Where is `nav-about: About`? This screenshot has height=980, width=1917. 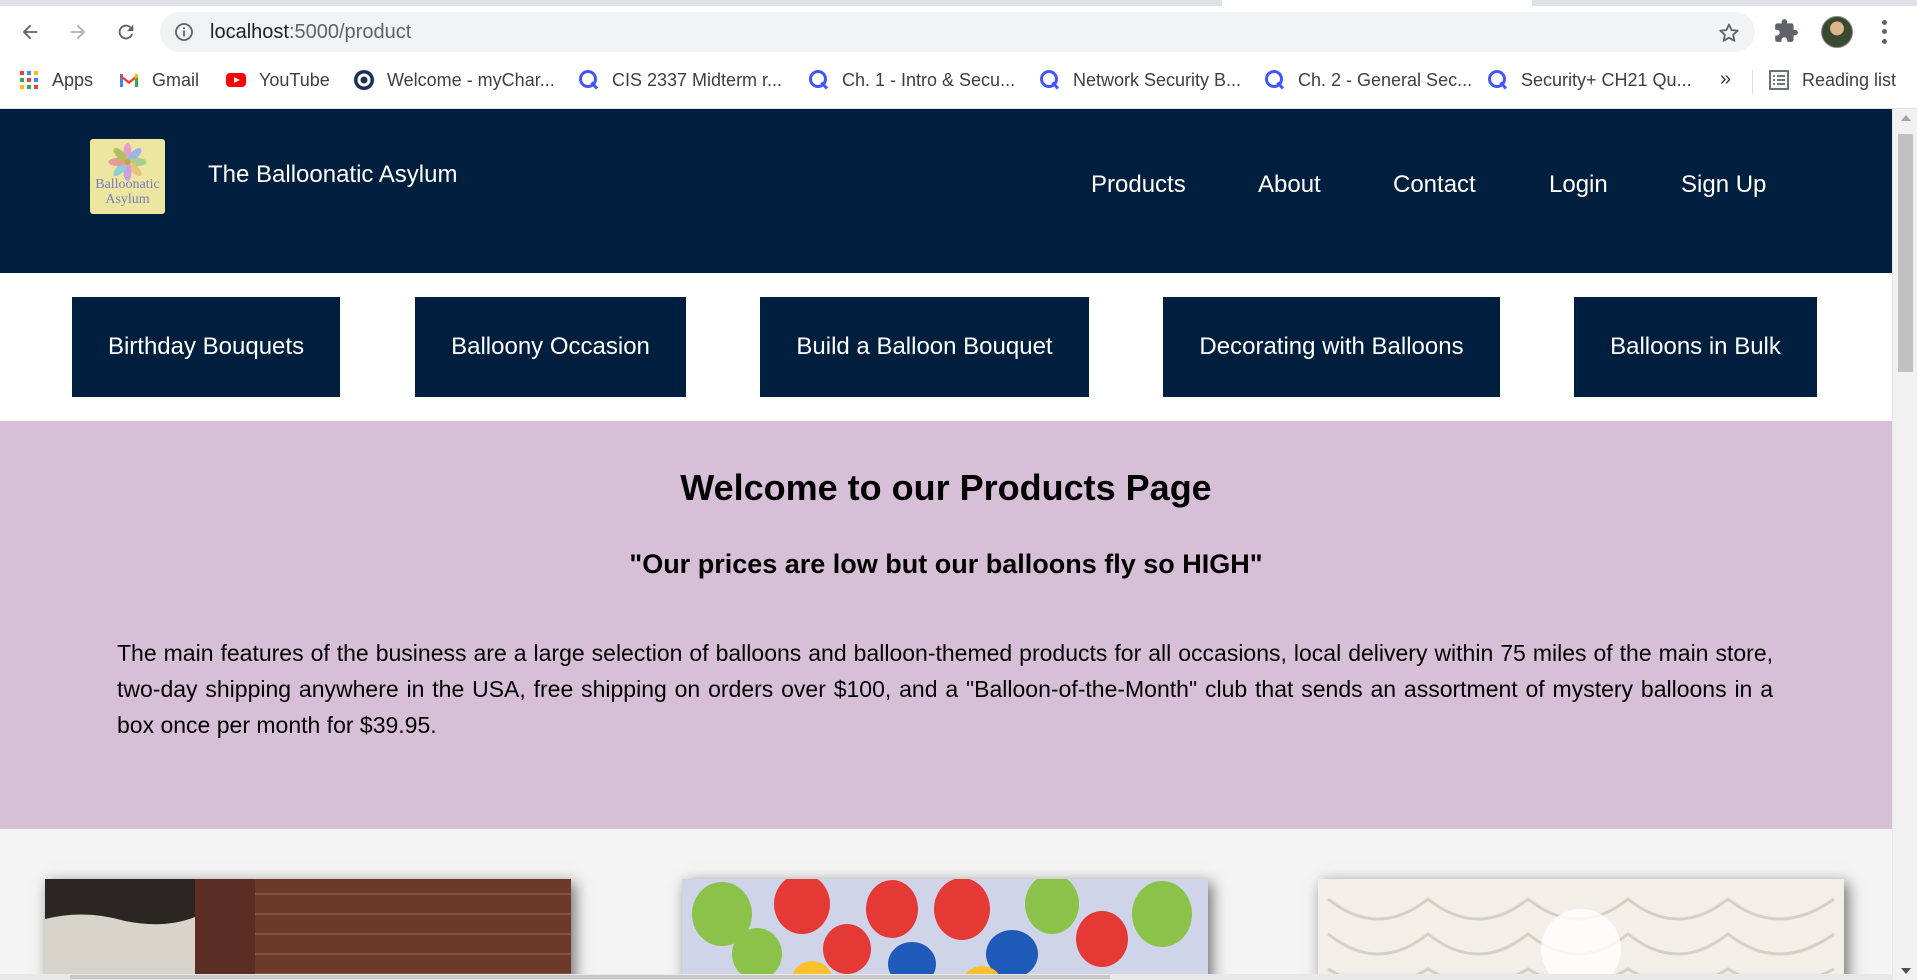 nav-about: About is located at coordinates (1289, 185).